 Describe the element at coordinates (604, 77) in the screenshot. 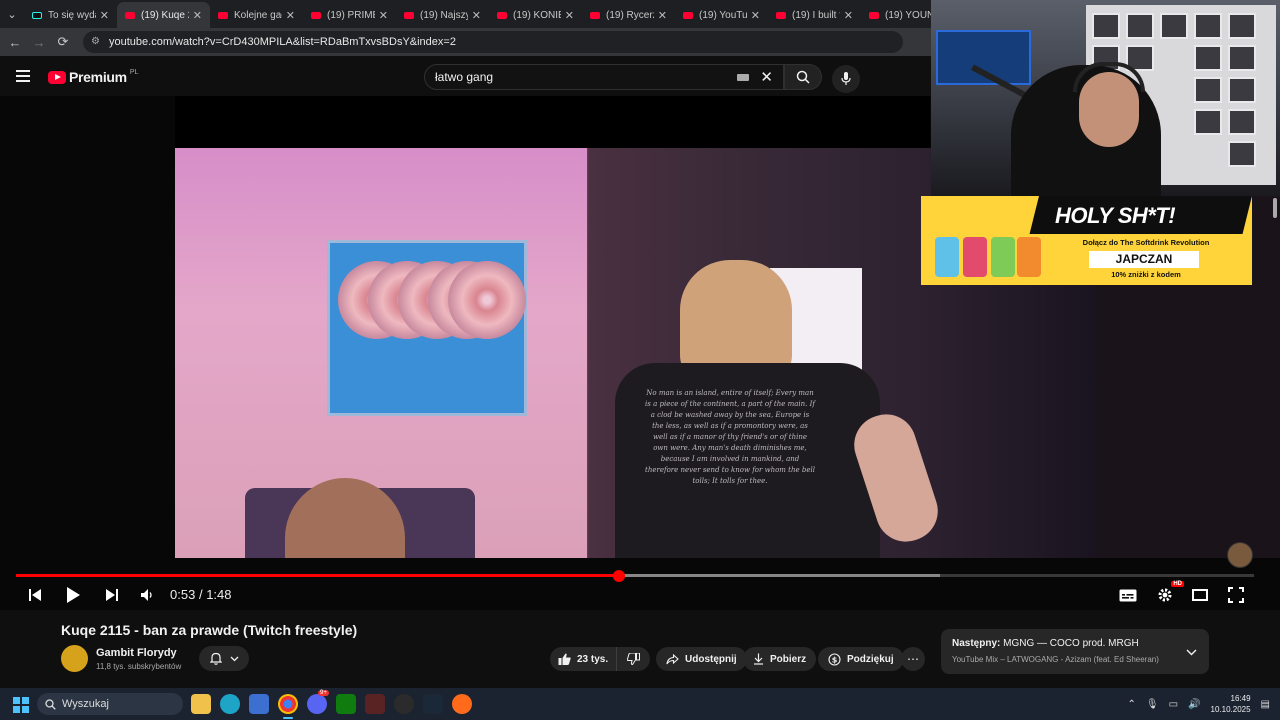

I see `search-input: łatwo gang ✕` at that location.